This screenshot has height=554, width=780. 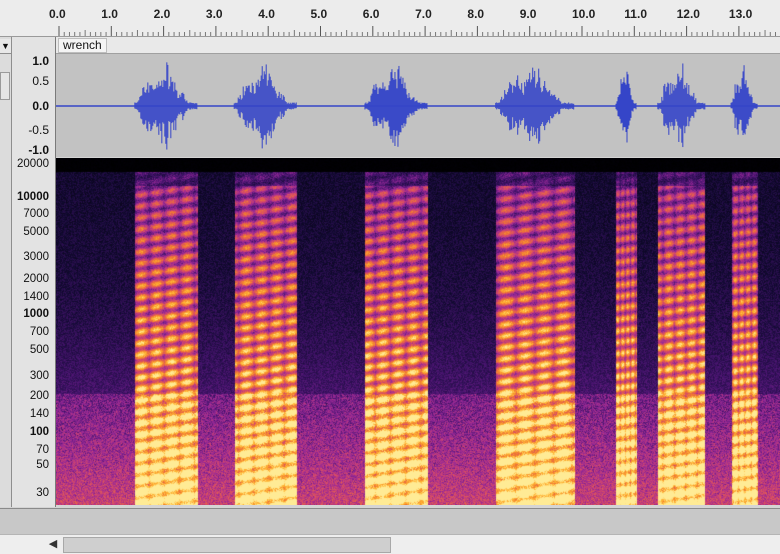 What do you see at coordinates (6, 272) in the screenshot?
I see `track-control-panel` at bounding box center [6, 272].